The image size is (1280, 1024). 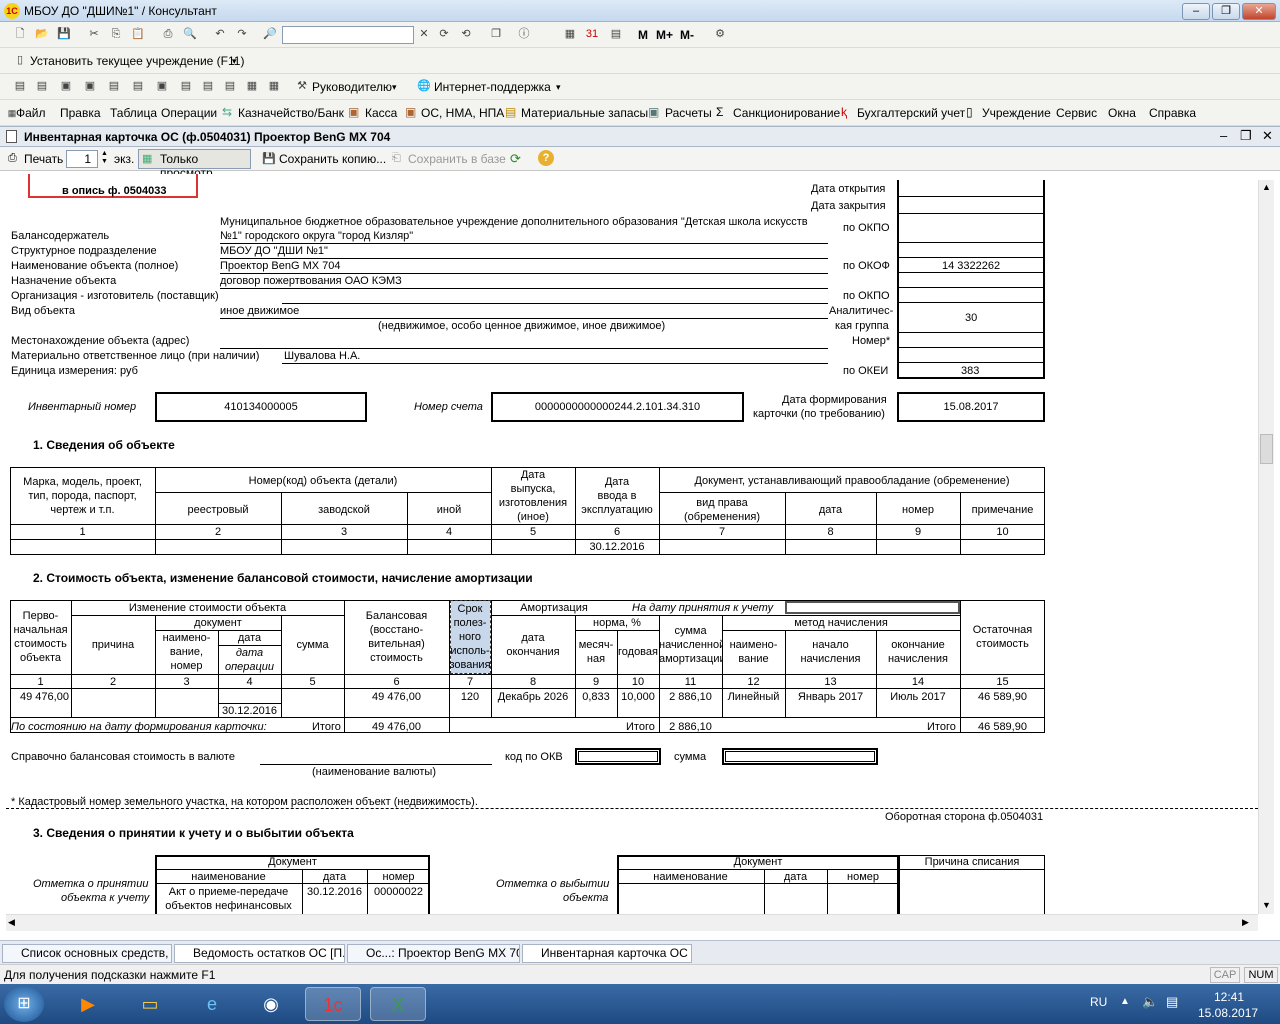 I want to click on form-restore-button: ❐, so click(x=1246, y=136).